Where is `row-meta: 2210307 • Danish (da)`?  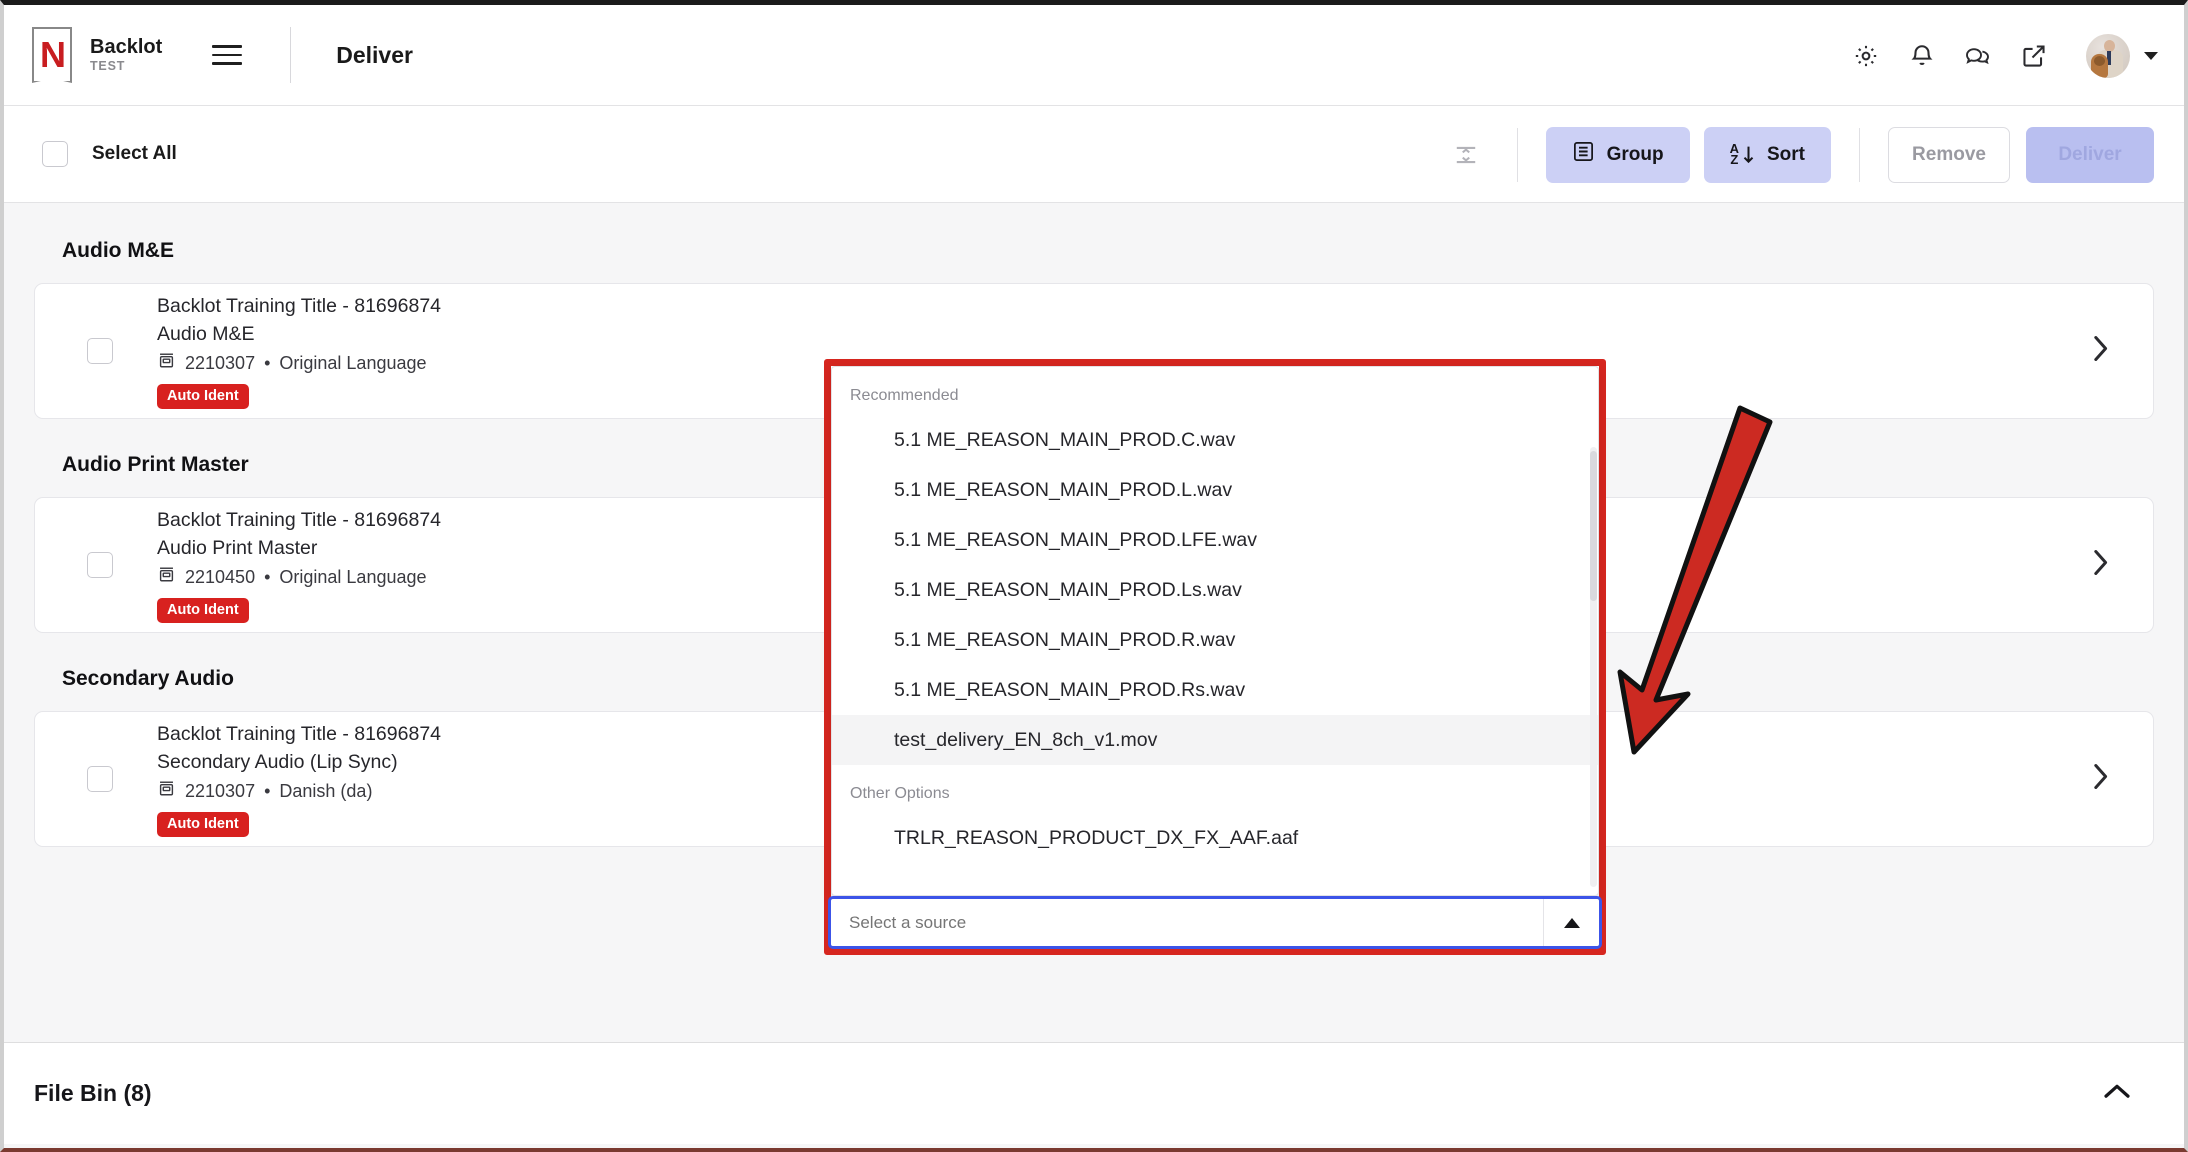
row-meta: 2210307 • Danish (da) is located at coordinates (299, 791).